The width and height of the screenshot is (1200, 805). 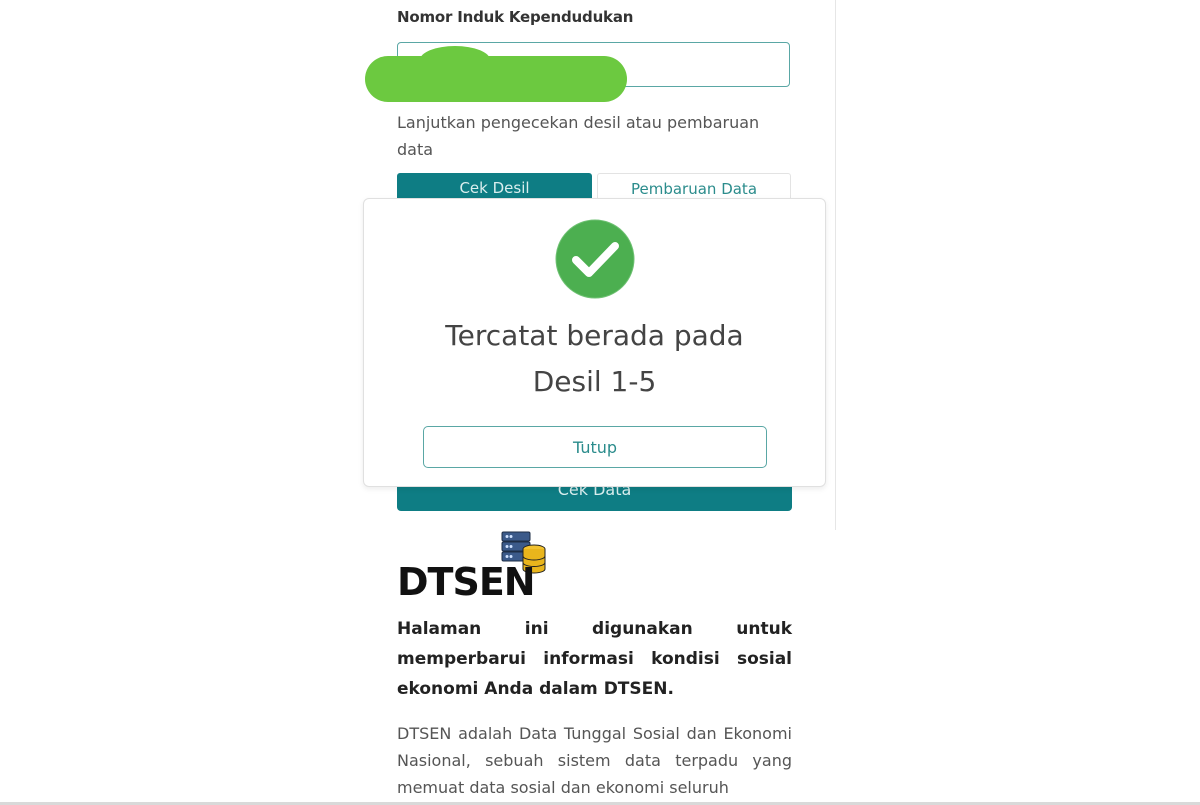 I want to click on modal-result: Desil 1-5, so click(x=594, y=381).